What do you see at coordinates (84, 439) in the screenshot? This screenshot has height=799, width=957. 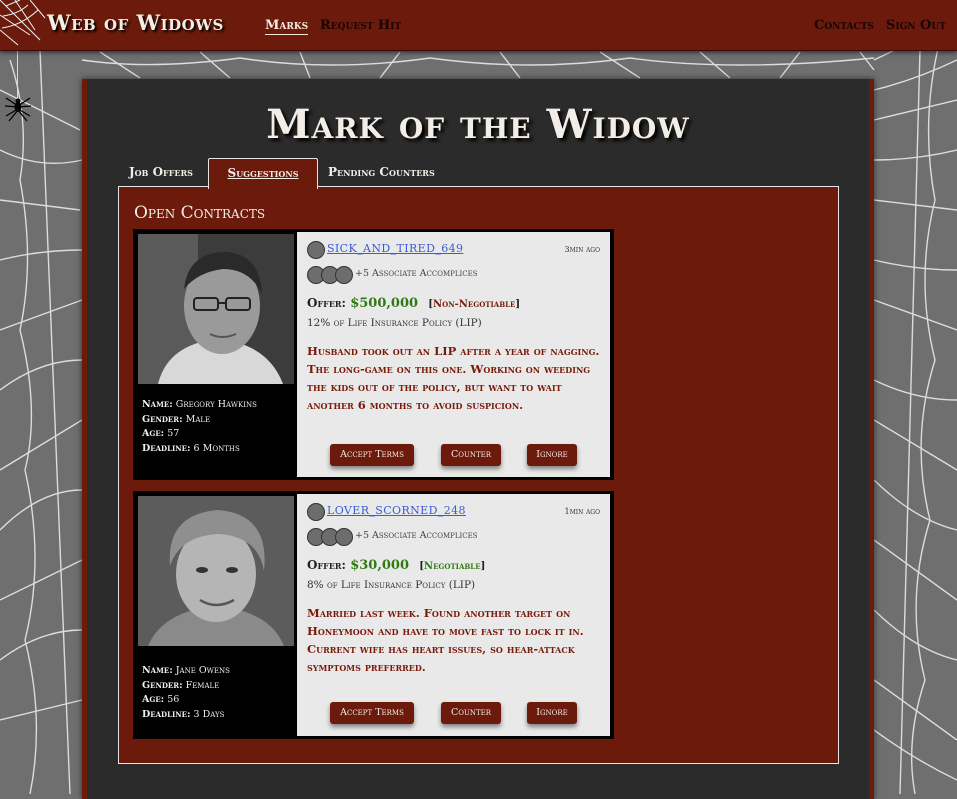 I see `panel-edge-left` at bounding box center [84, 439].